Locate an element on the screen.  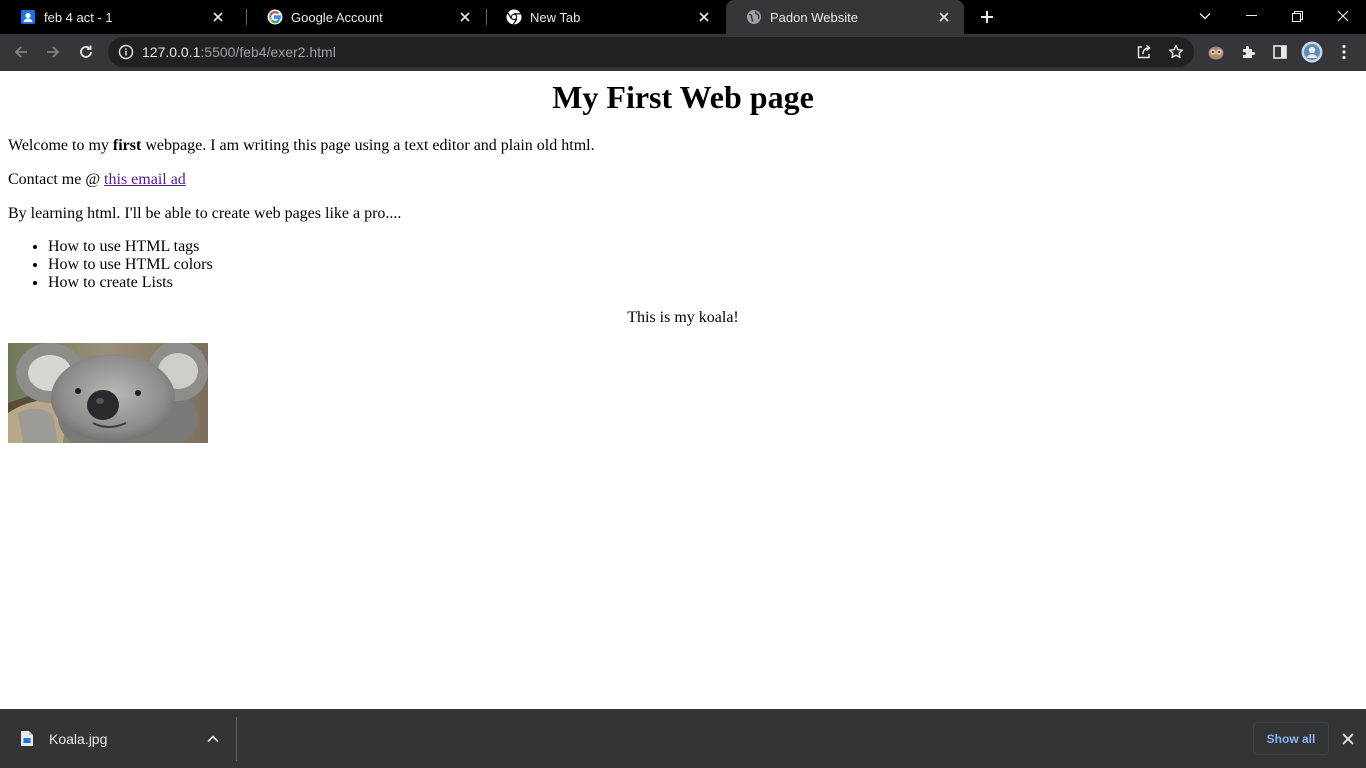
list-item: How to use HTML tags is located at coordinates (130, 247).